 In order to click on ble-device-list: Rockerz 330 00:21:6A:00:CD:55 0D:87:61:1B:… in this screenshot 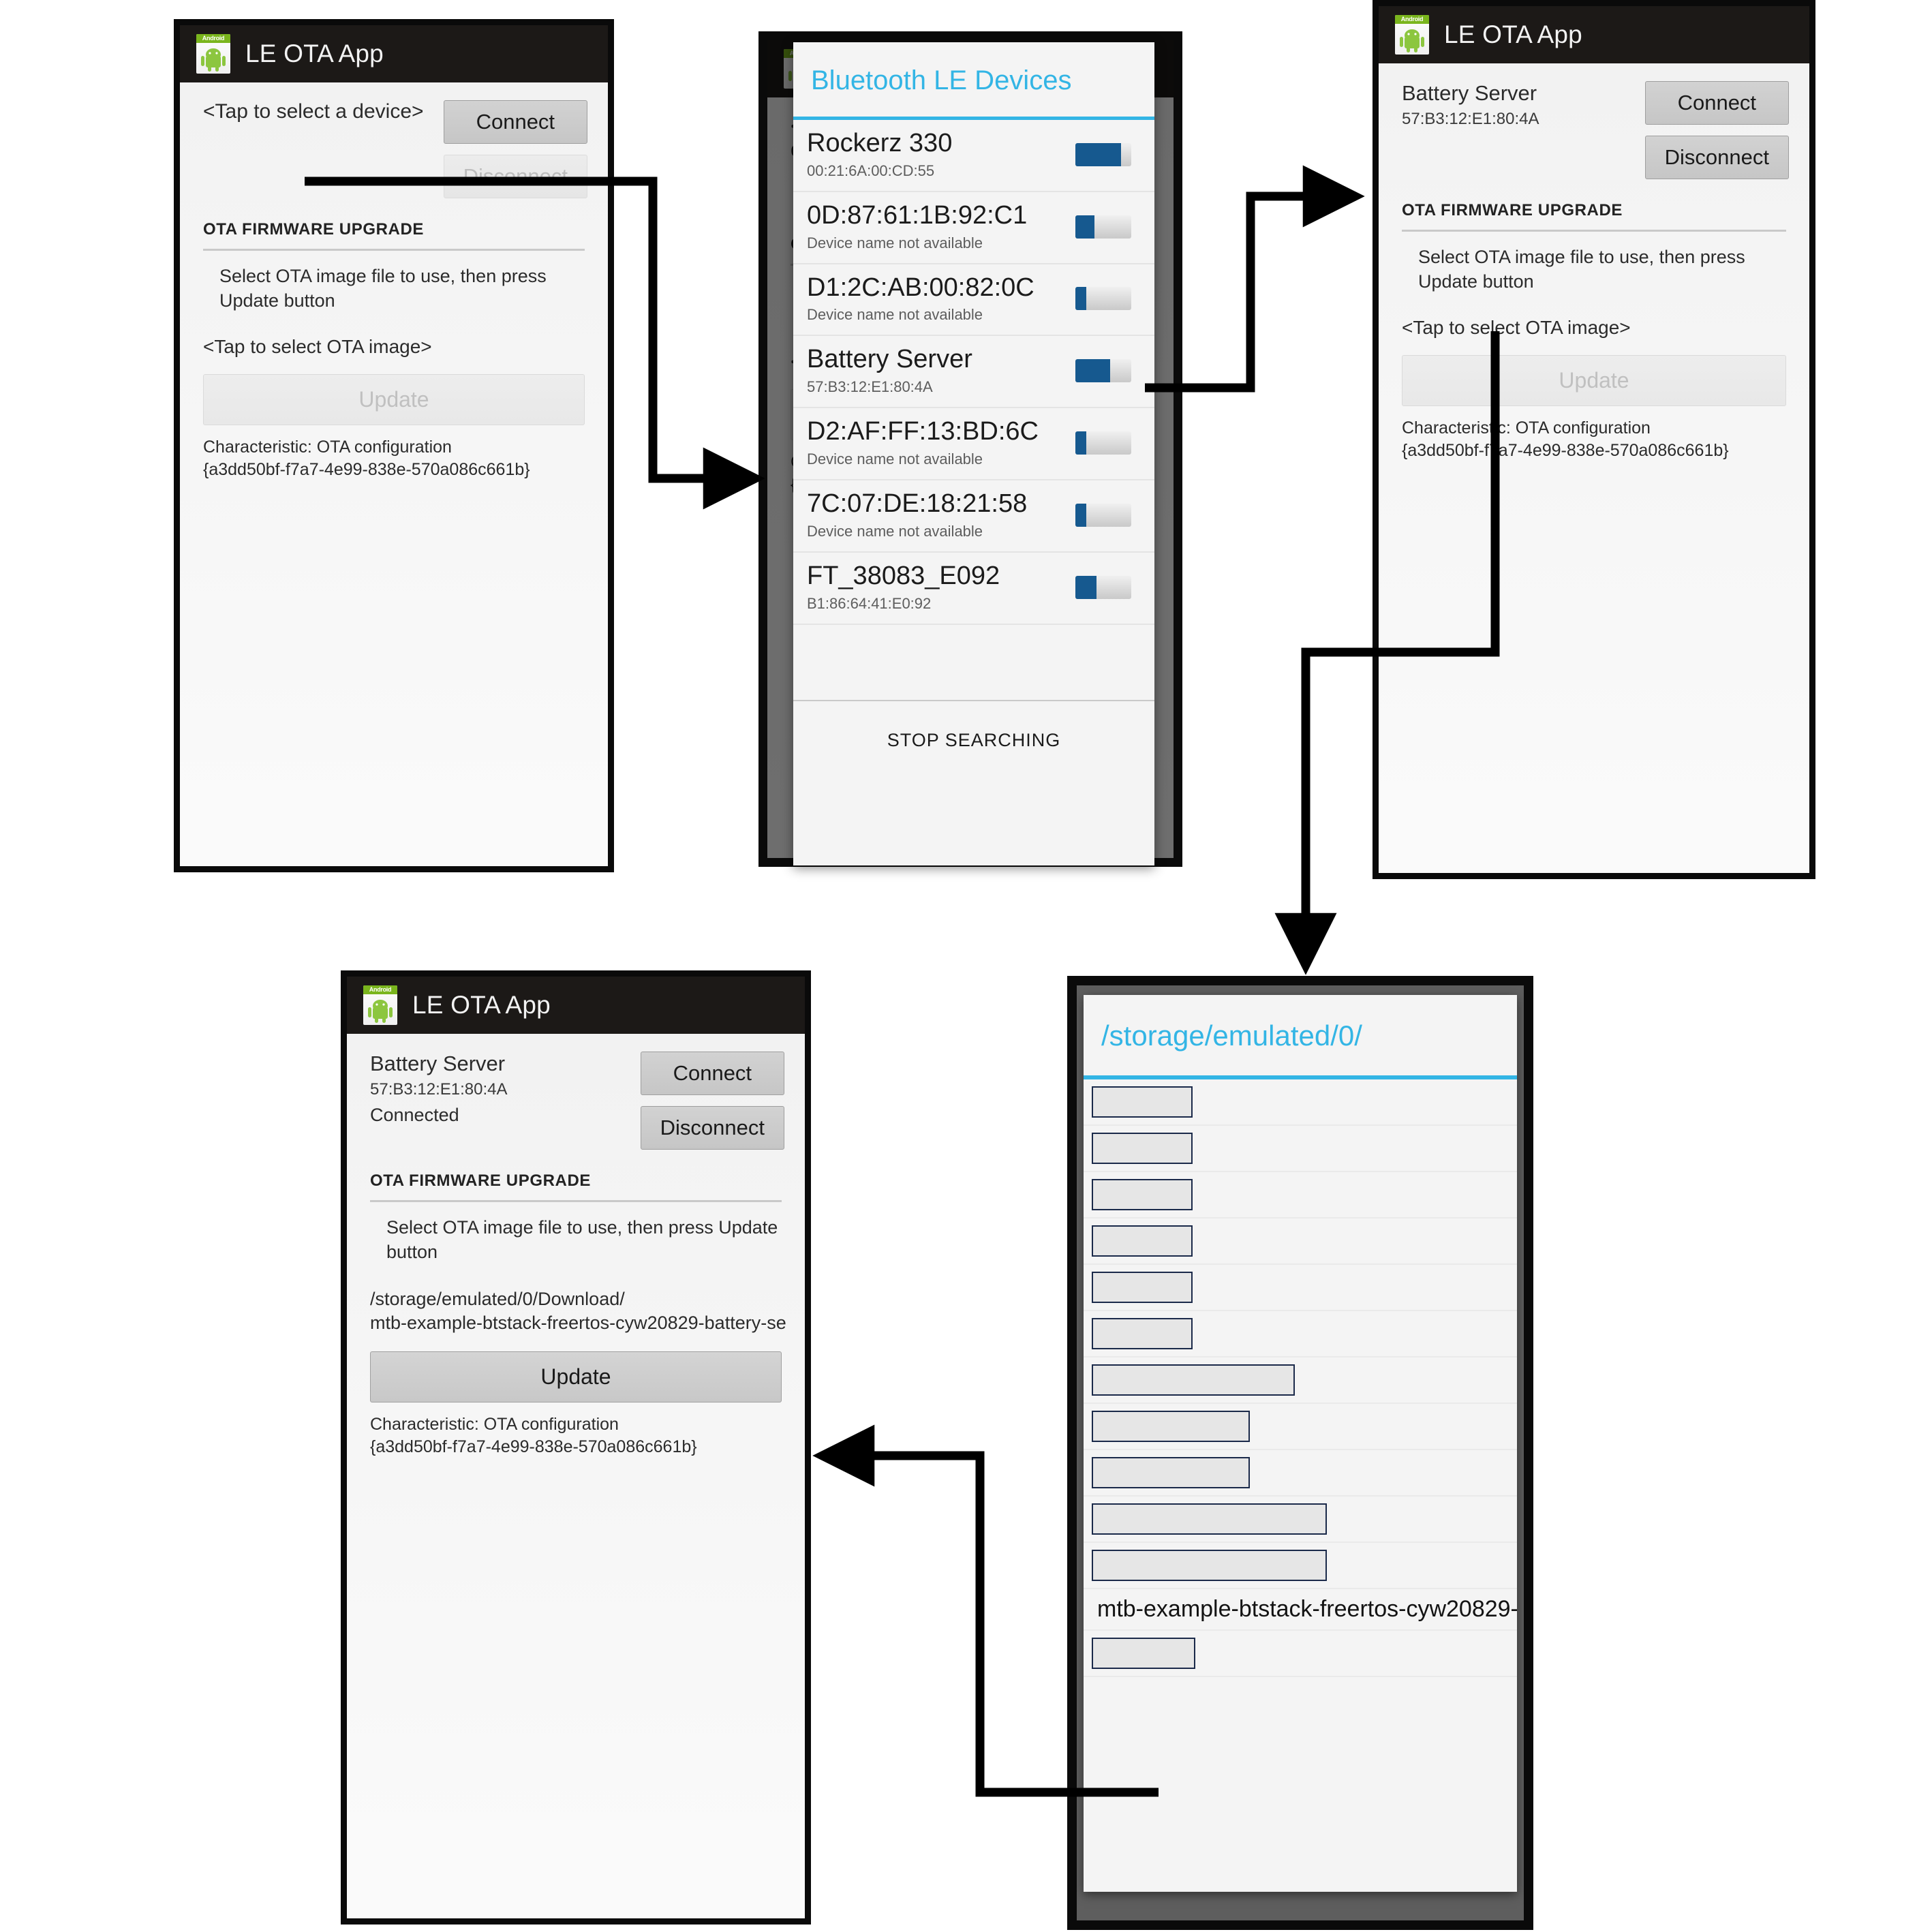, I will do `click(973, 372)`.